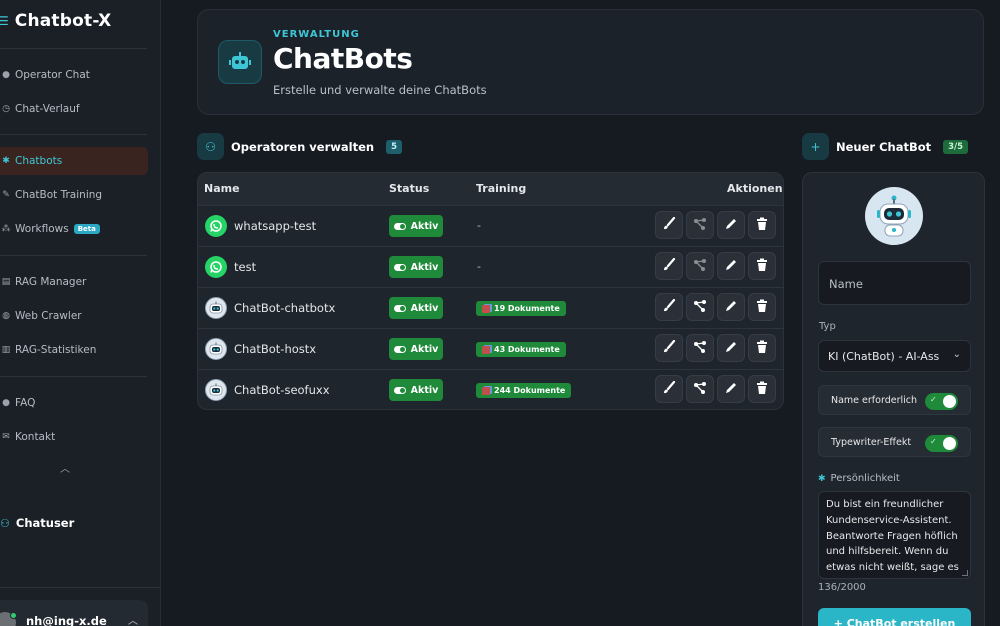 The height and width of the screenshot is (626, 1000). I want to click on table-row: ChatBot-seofuxx Aktiv 244 Dokumente, so click(490, 389).